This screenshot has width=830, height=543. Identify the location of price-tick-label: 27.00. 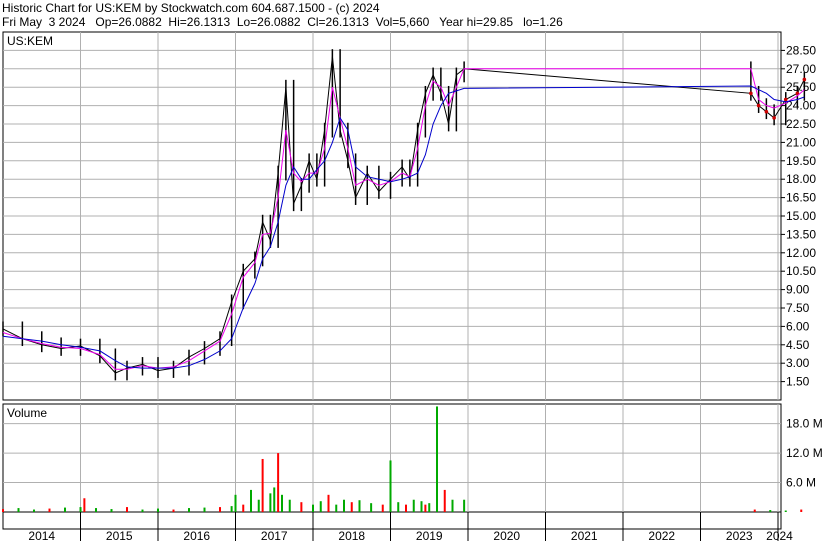
(801, 69).